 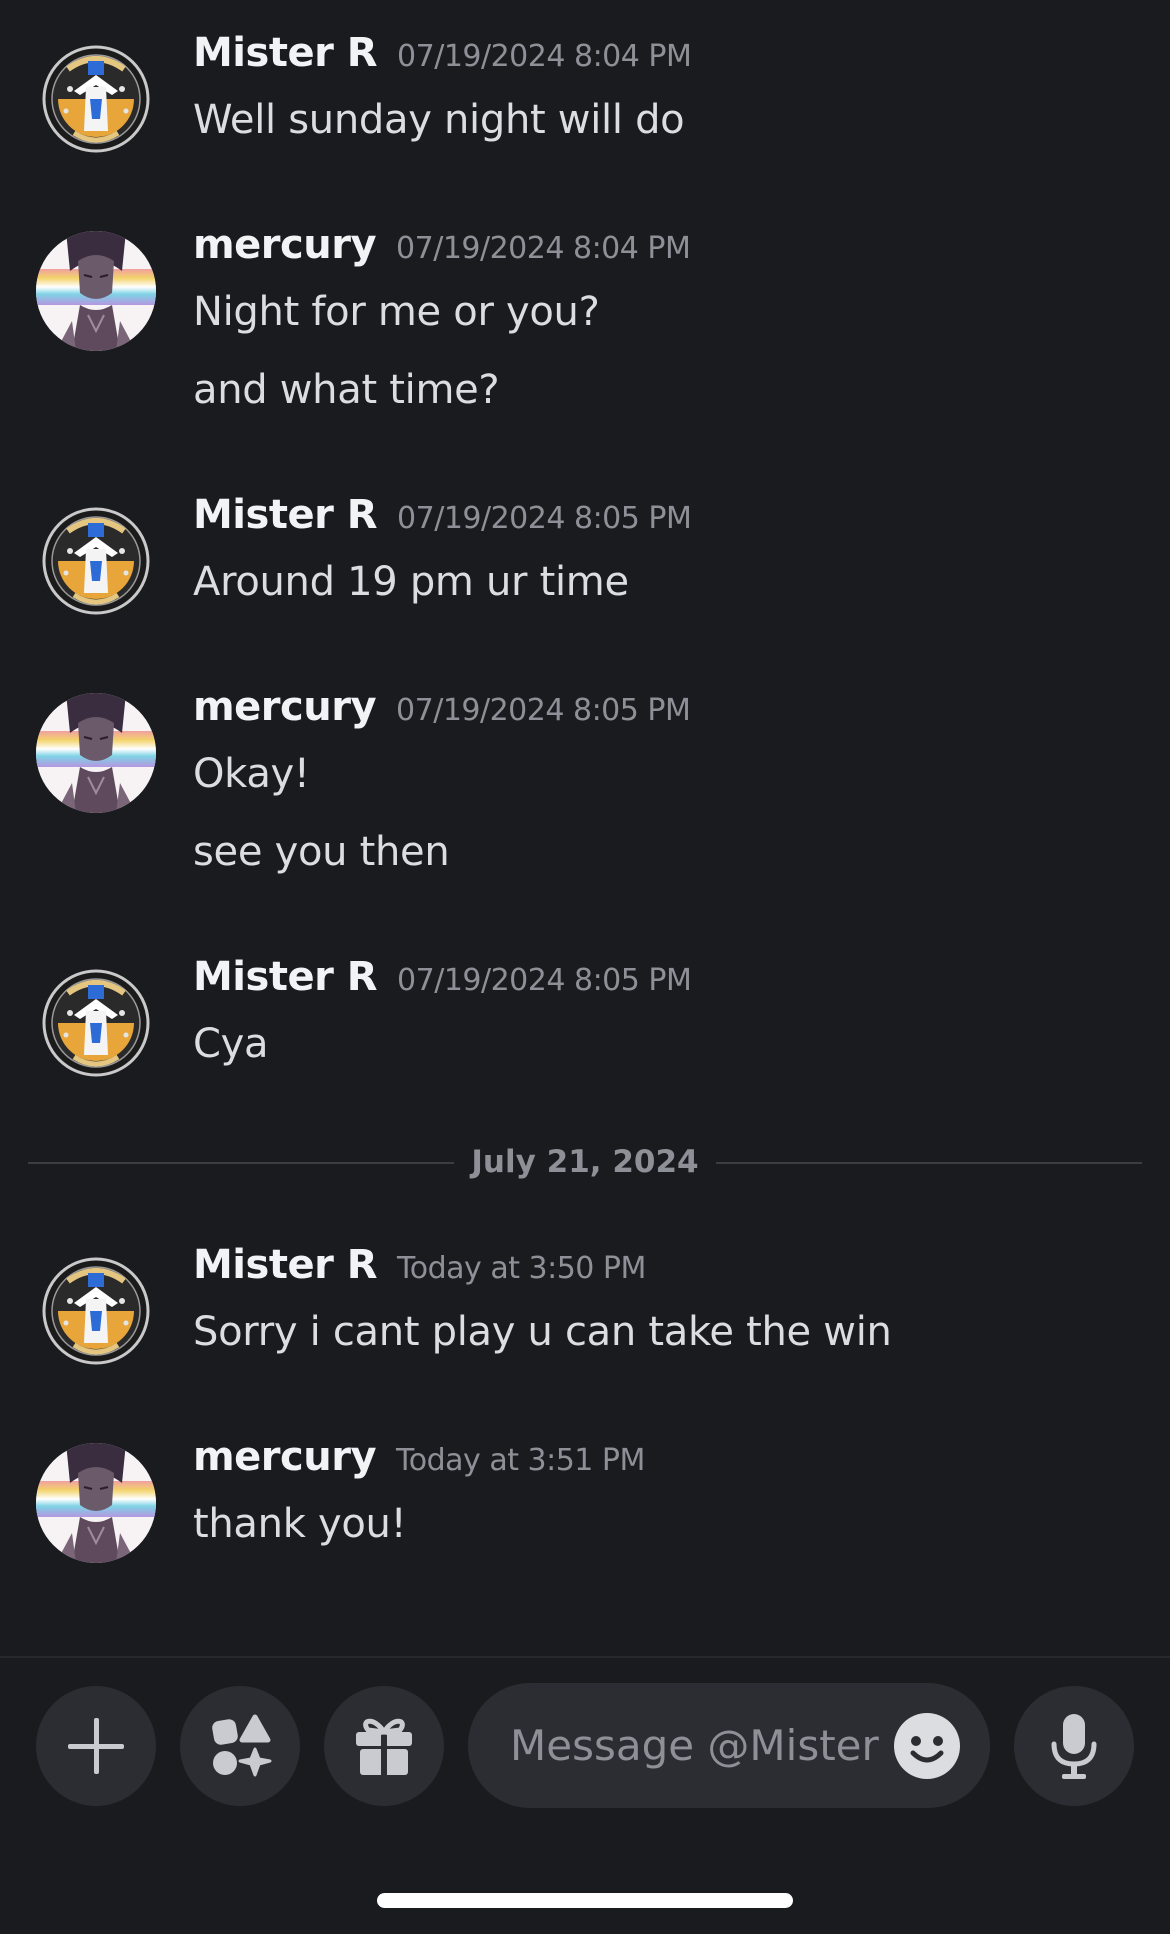 I want to click on home-indicator, so click(x=585, y=1900).